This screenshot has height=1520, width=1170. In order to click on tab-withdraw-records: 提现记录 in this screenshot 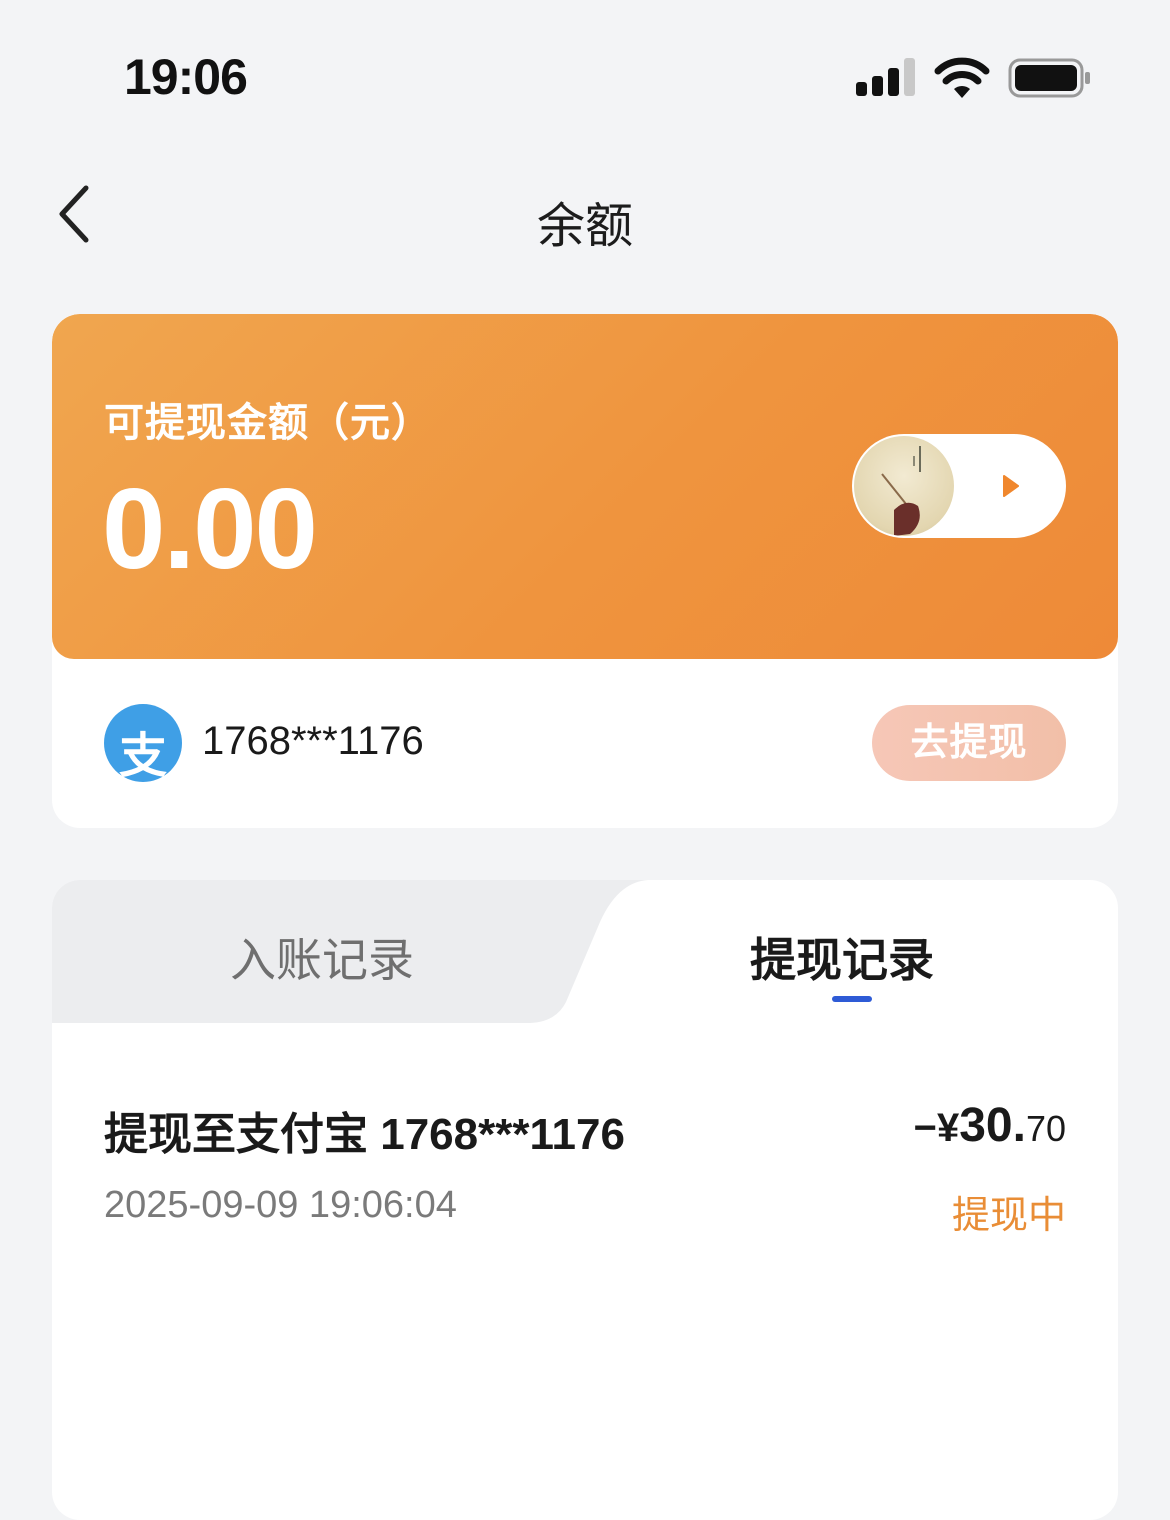, I will do `click(842, 957)`.